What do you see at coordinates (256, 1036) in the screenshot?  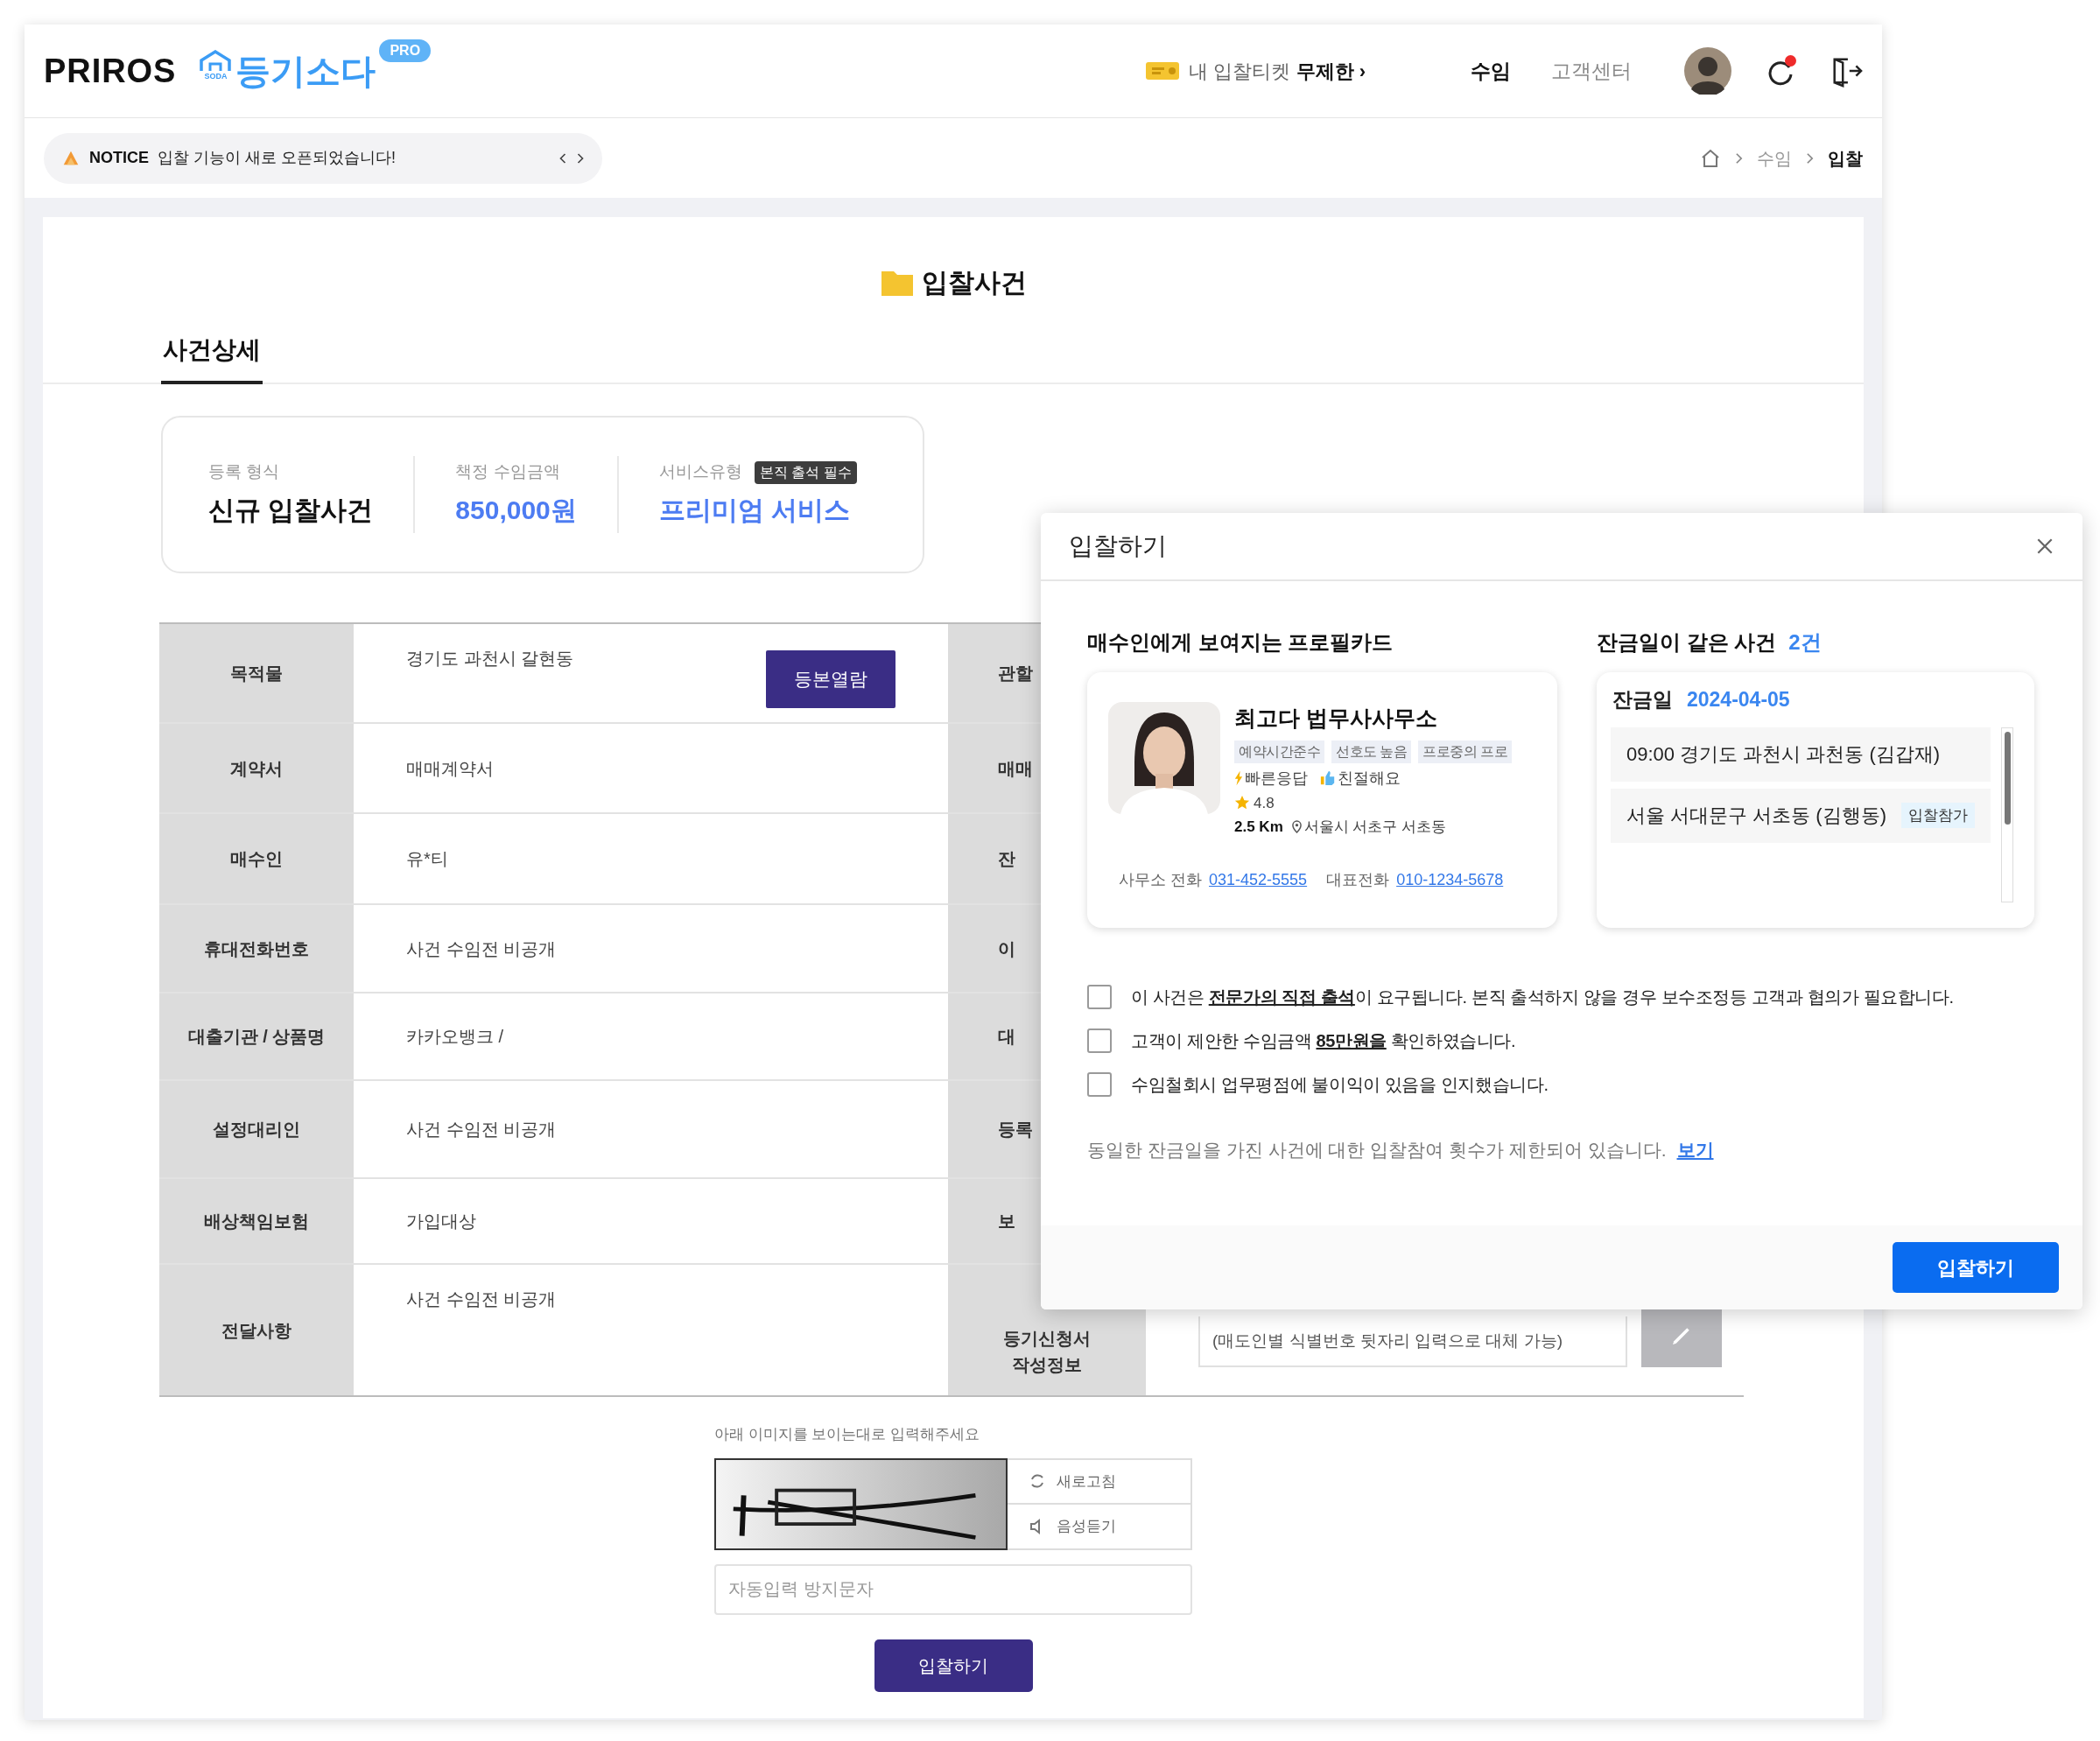 I see `row-header: 대출기관 / 상품명` at bounding box center [256, 1036].